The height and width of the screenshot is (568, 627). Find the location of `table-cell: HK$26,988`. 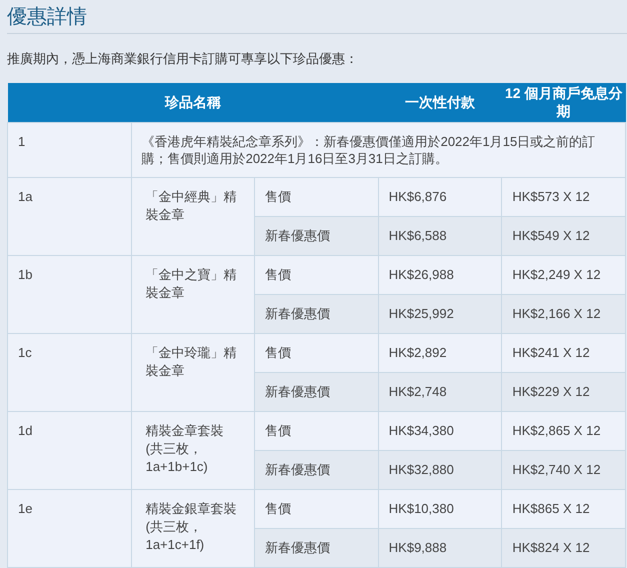

table-cell: HK$26,988 is located at coordinates (440, 275).